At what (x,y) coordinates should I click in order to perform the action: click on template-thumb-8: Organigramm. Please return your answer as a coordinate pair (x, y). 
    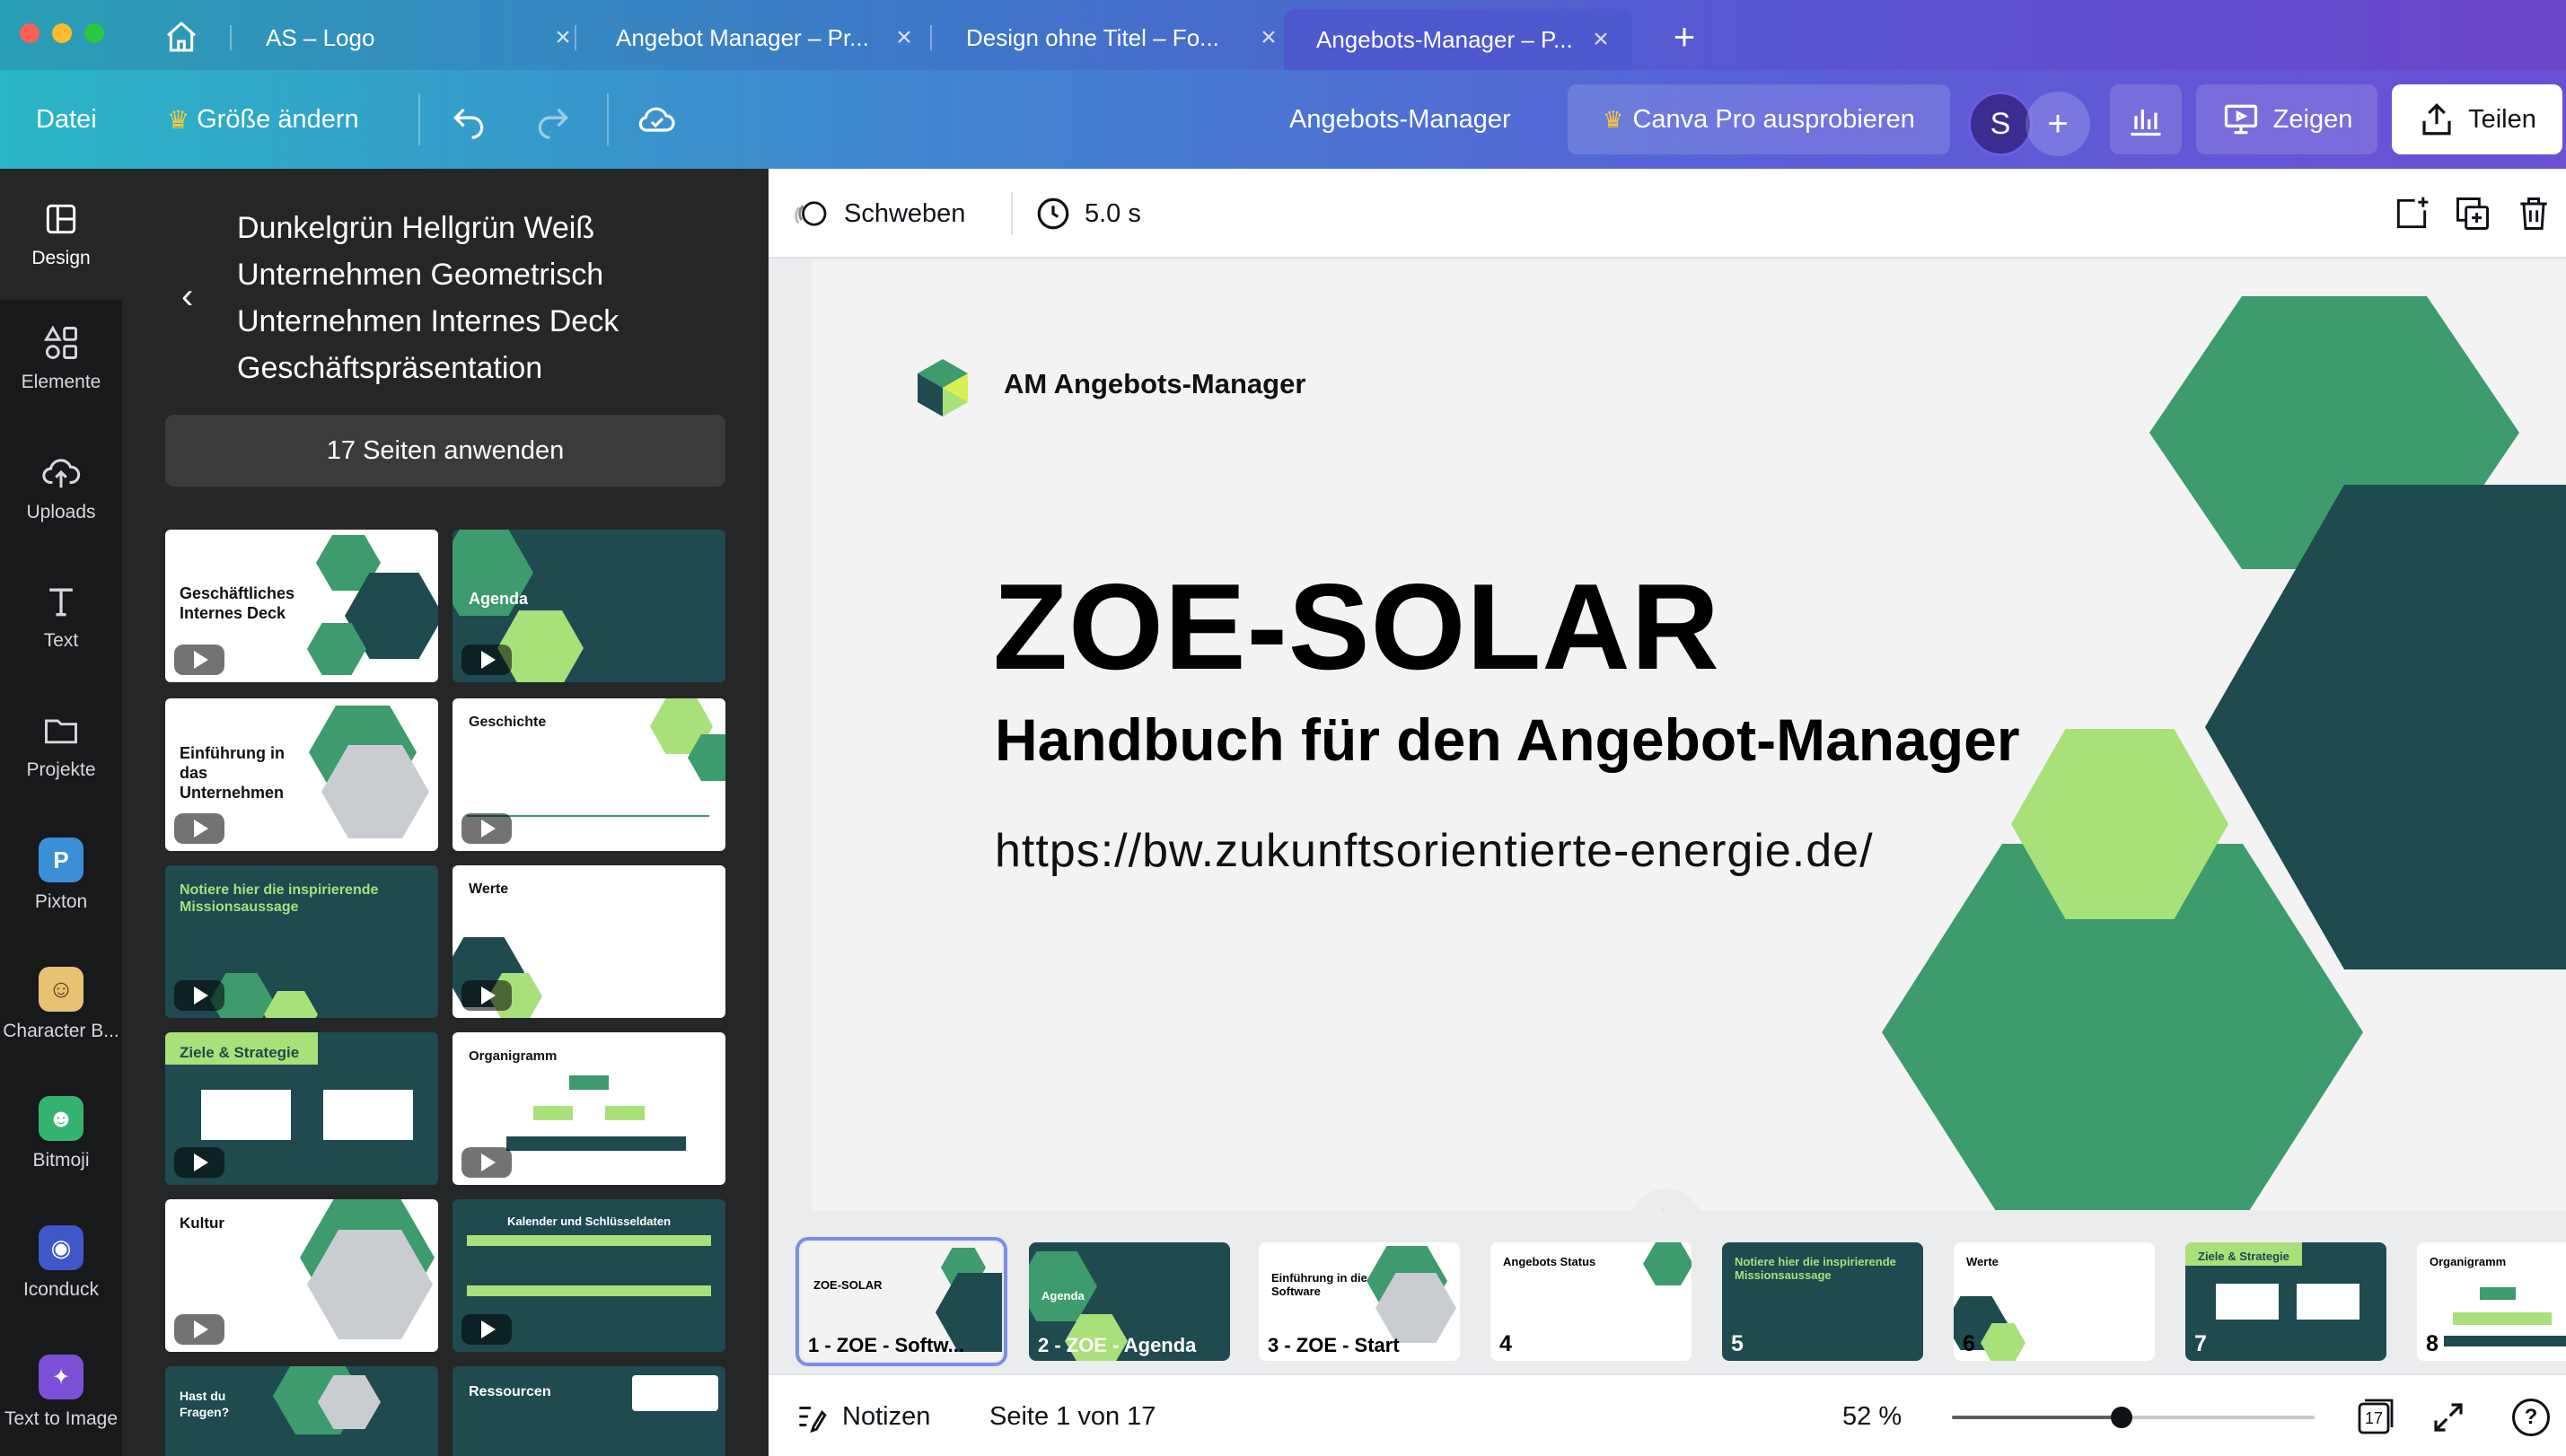
    Looking at the image, I should click on (589, 1109).